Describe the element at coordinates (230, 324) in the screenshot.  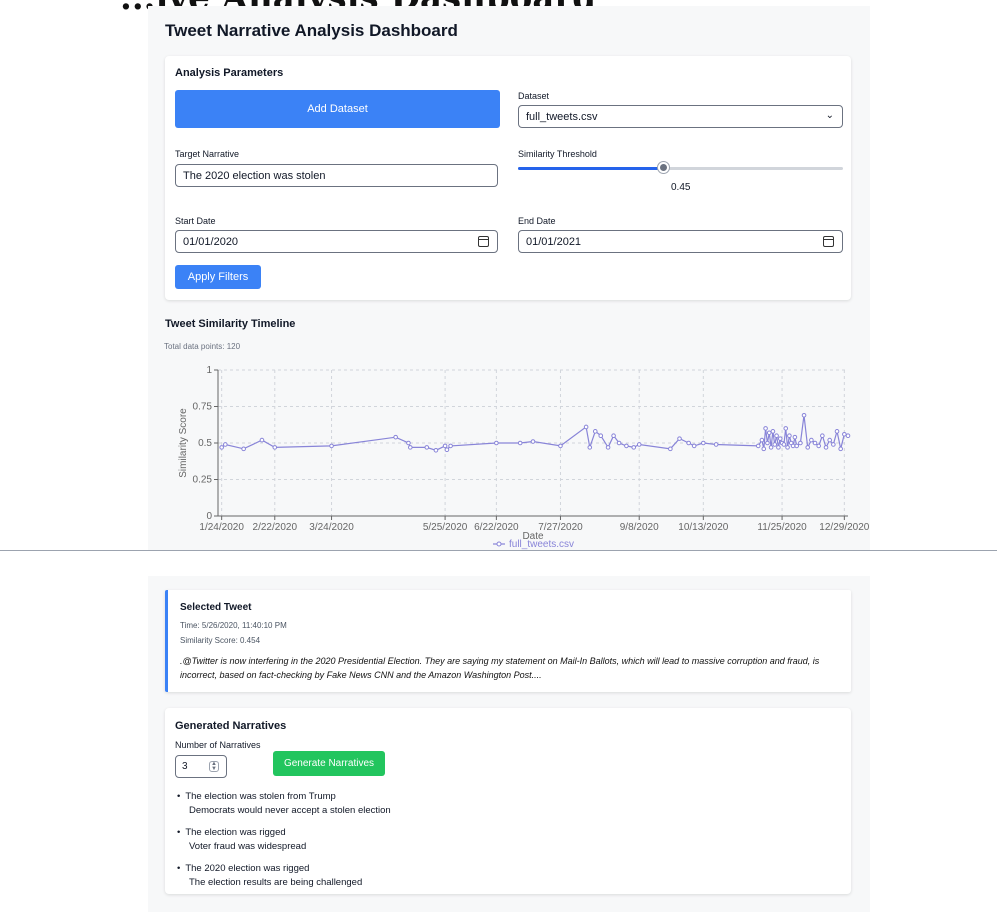
I see `timeline-title: Tweet Similarity Timeline` at that location.